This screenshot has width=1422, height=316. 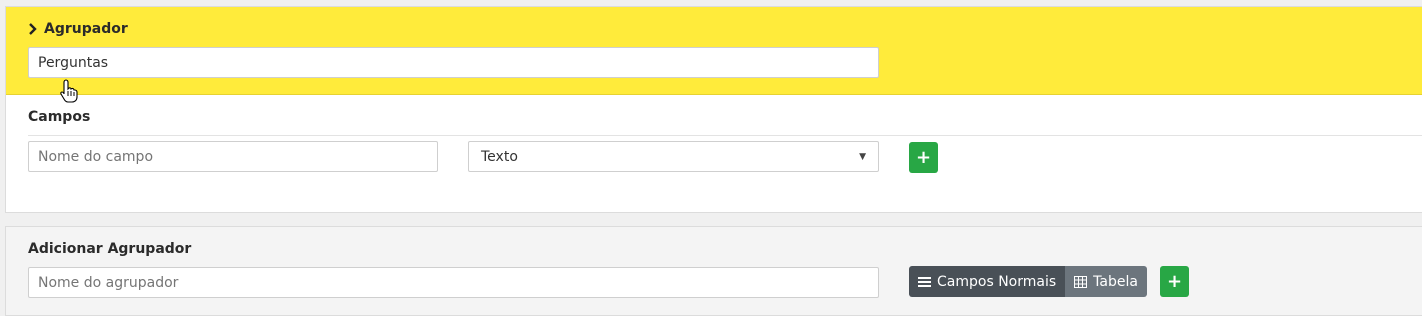 I want to click on group-toggle: Agrupador, so click(x=78, y=29).